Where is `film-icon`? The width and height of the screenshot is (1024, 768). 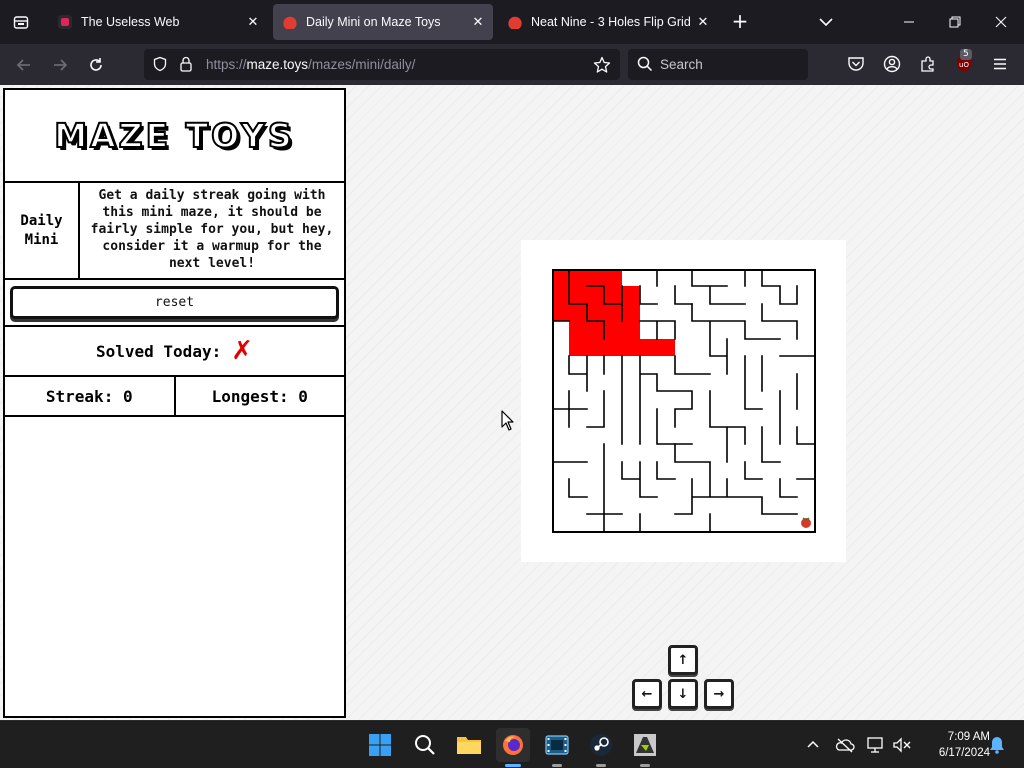
film-icon is located at coordinates (557, 745).